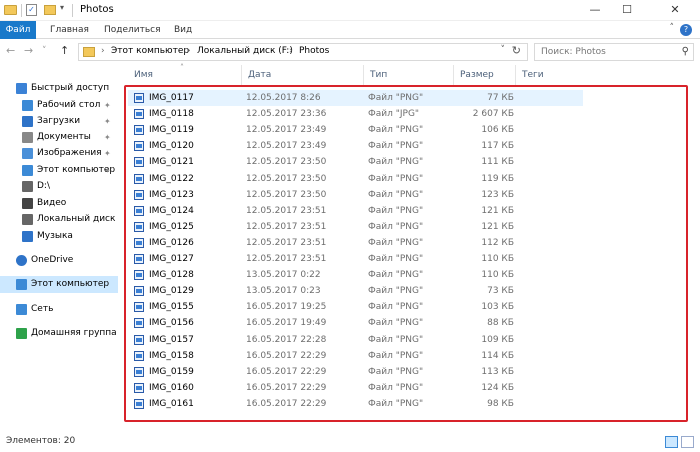  What do you see at coordinates (355, 227) in the screenshot?
I see `table-row: IMG_0125 12.05.2017 23:51 Файл "PNG" 121 КБ` at bounding box center [355, 227].